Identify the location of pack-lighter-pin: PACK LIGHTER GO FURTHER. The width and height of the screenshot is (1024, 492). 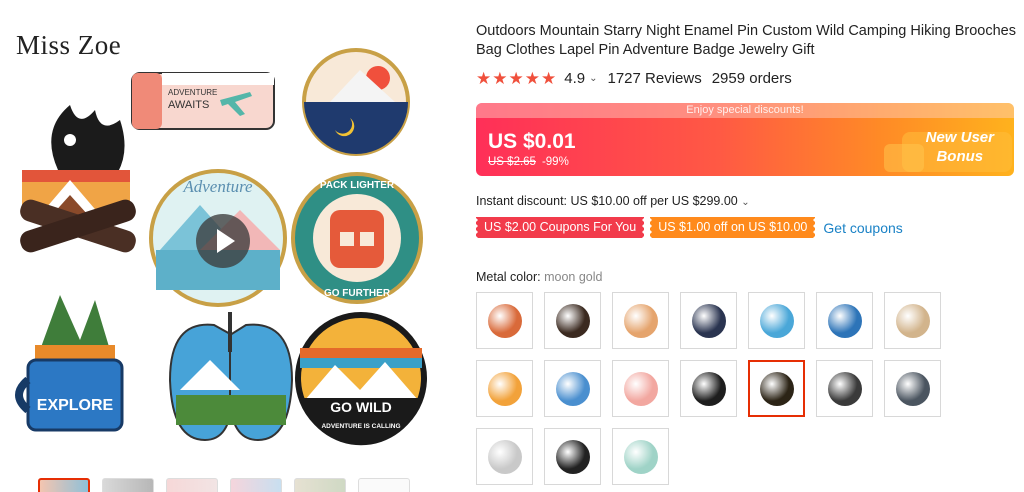
(357, 238).